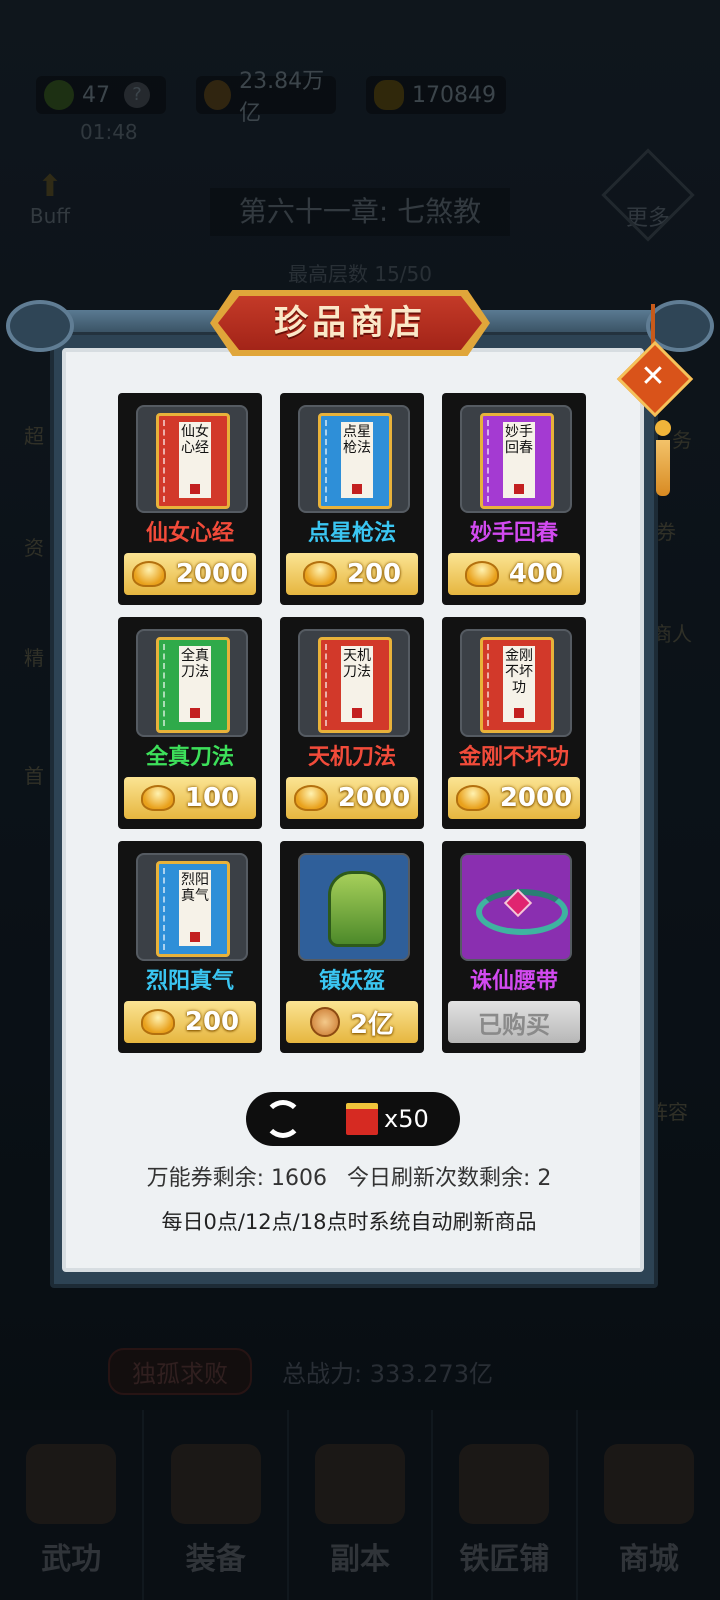 This screenshot has height=1600, width=720. What do you see at coordinates (653, 376) in the screenshot?
I see `close-icon: ✕` at bounding box center [653, 376].